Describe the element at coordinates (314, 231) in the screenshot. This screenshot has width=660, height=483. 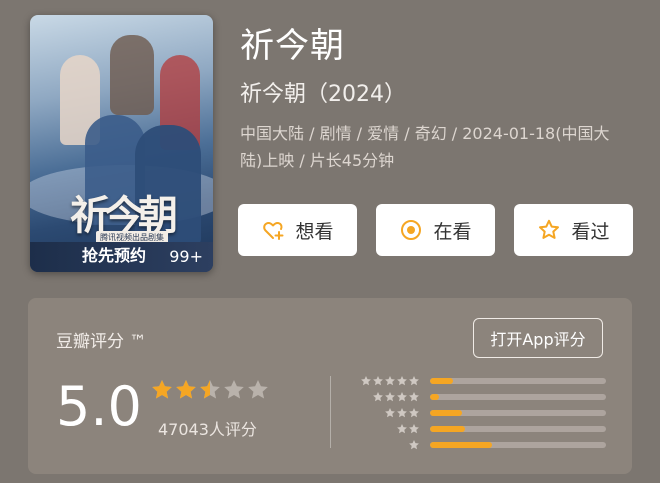
I see `want-to-watch-label: 想看` at that location.